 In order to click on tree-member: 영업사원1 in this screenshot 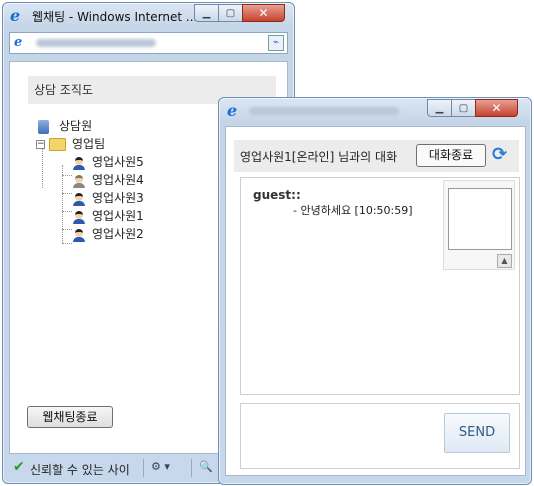, I will do `click(108, 216)`.